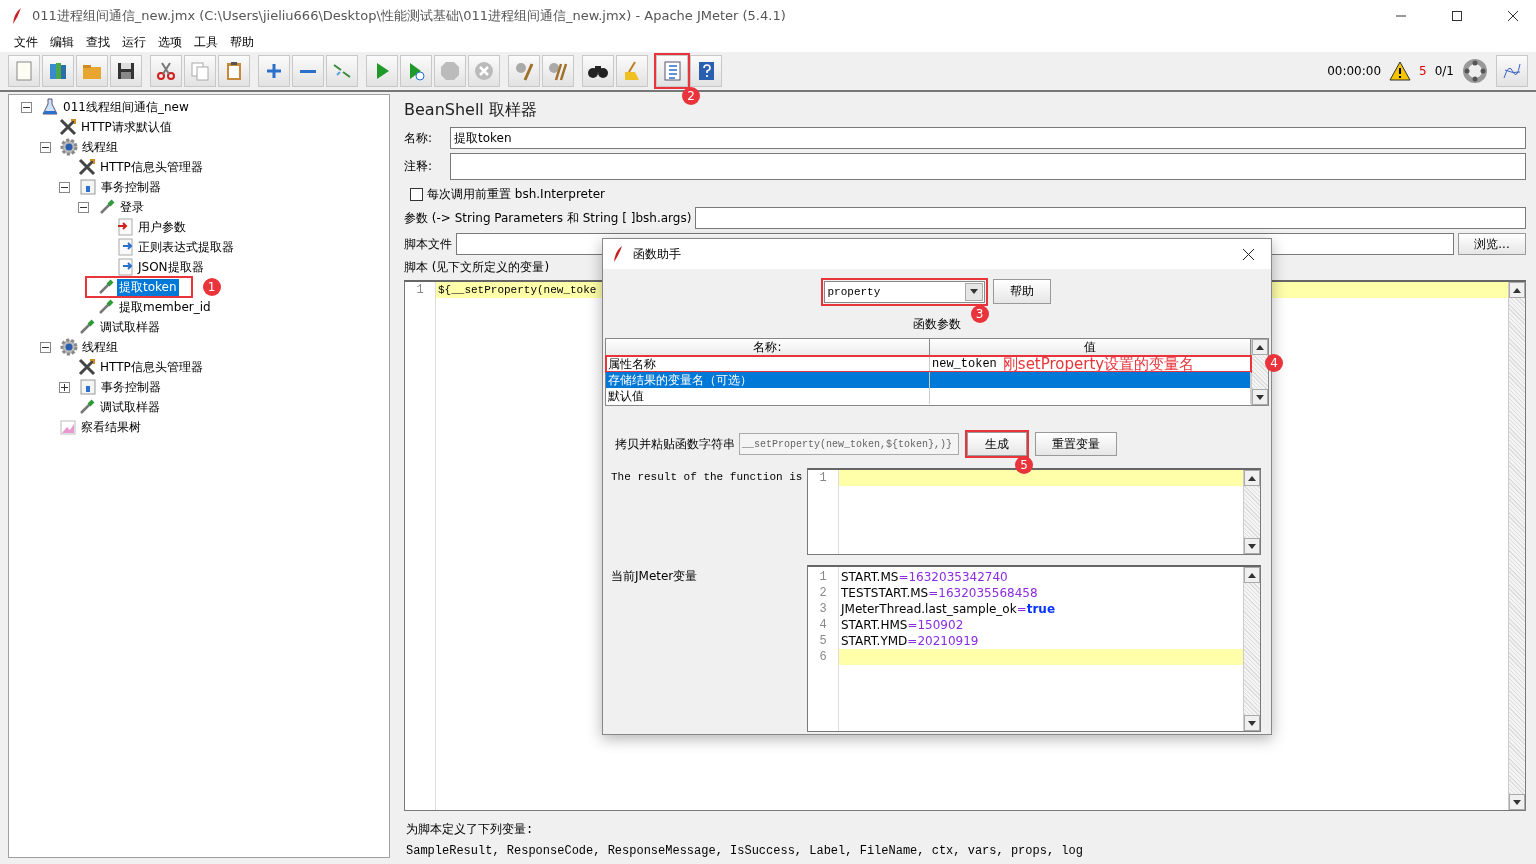  Describe the element at coordinates (419, 138) in the screenshot. I see `field-label: 名称:` at that location.